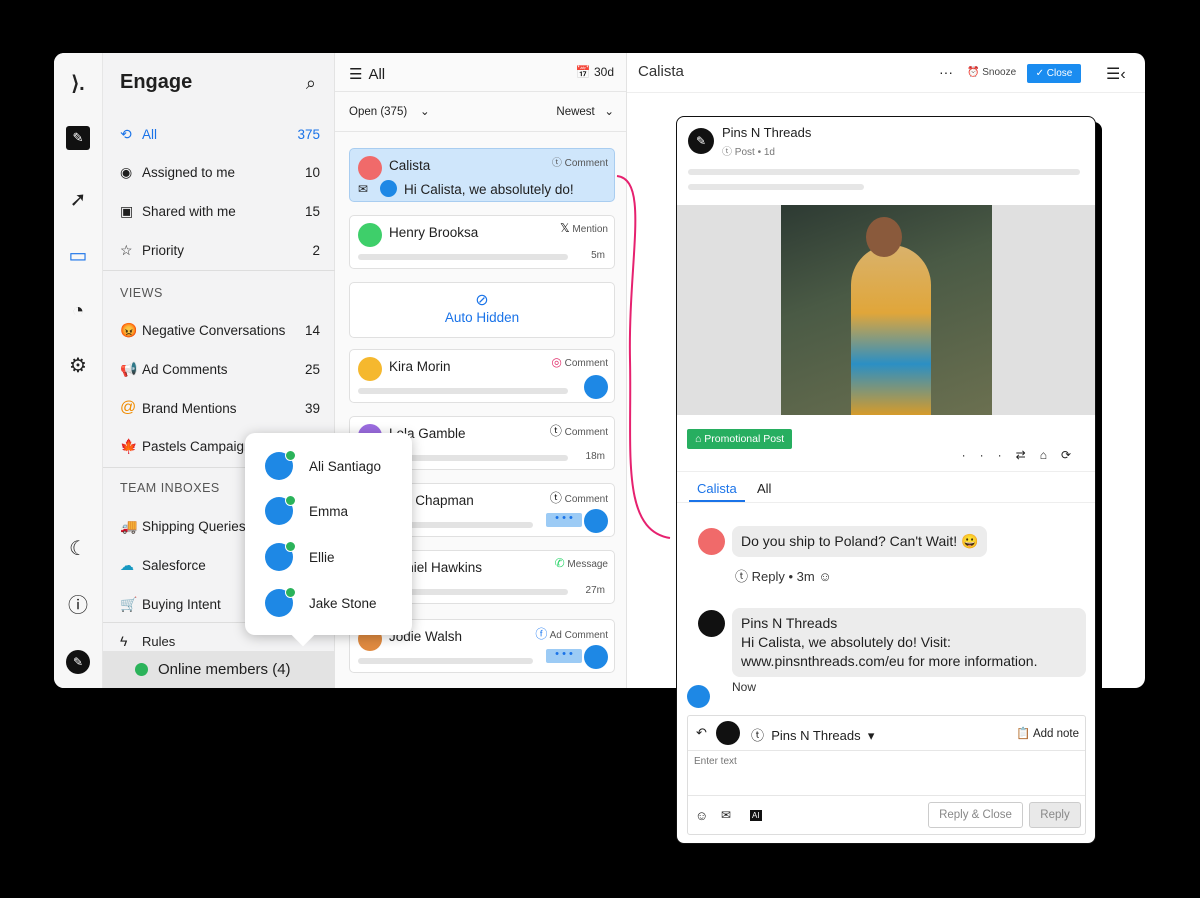 Image resolution: width=1200 pixels, height=898 pixels. What do you see at coordinates (789, 623) in the screenshot?
I see `author: Pins N Threads` at bounding box center [789, 623].